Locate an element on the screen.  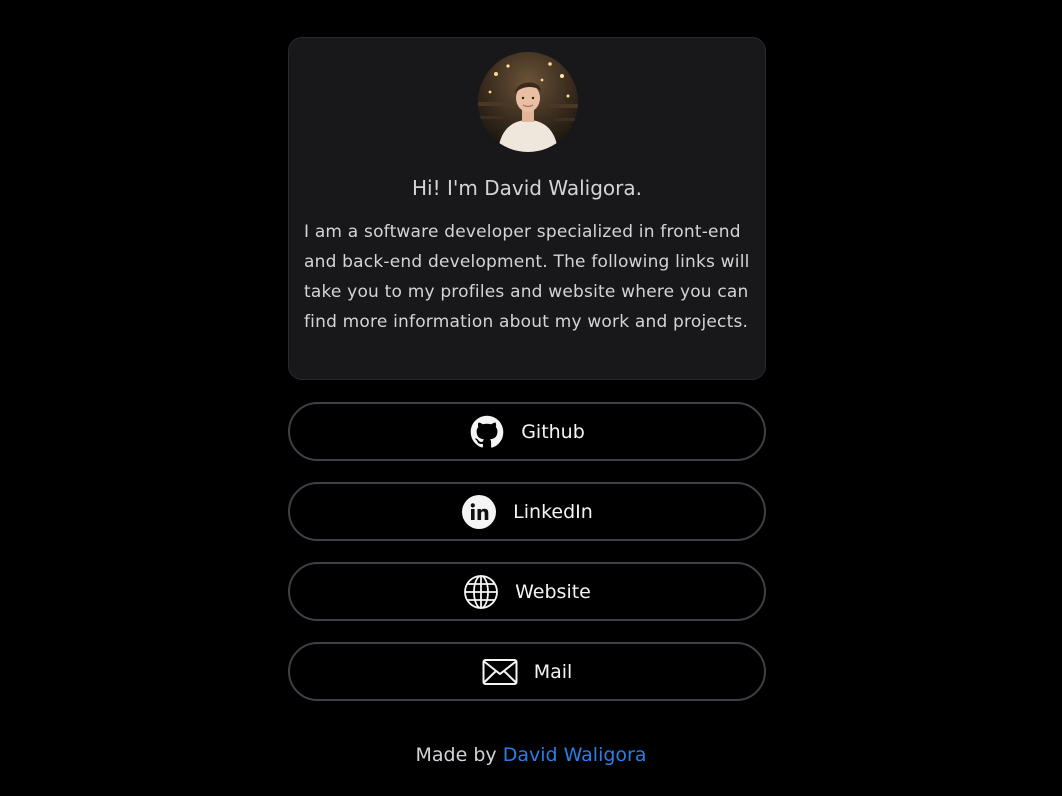
github-link-button: Github is located at coordinates (527, 431).